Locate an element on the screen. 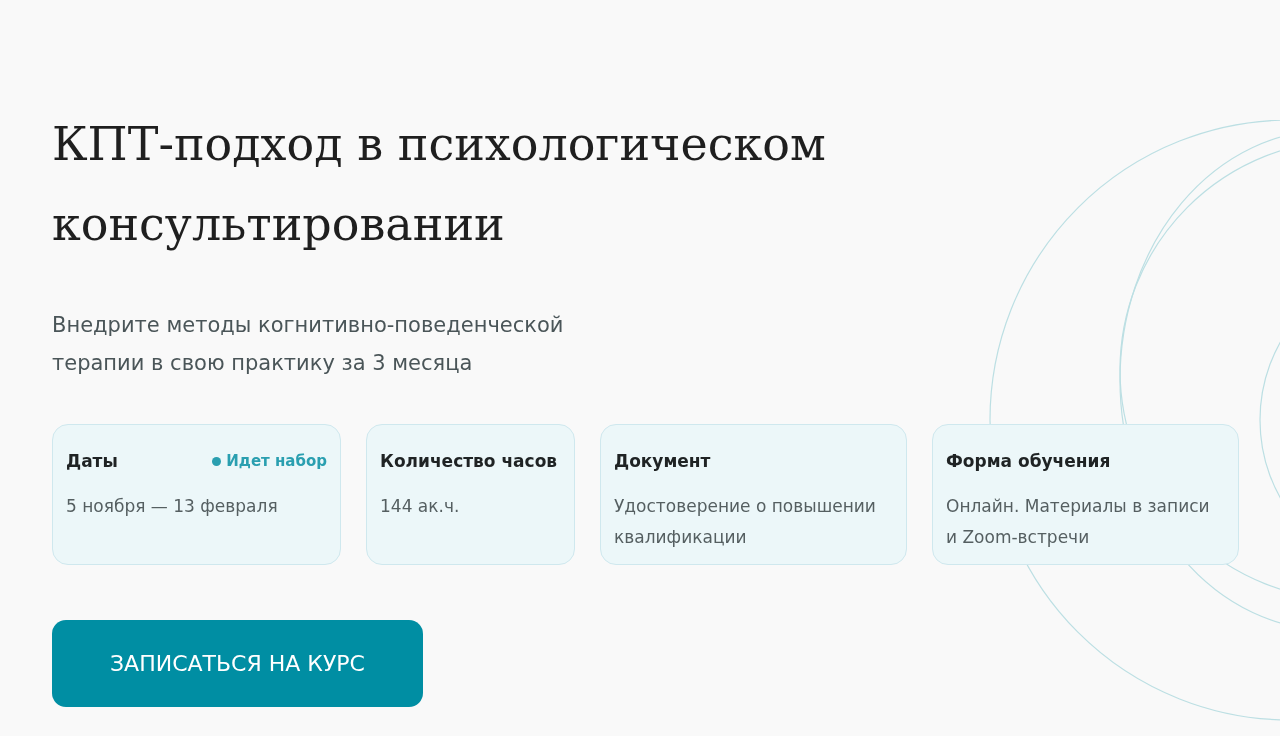  card-label: Даты is located at coordinates (92, 461).